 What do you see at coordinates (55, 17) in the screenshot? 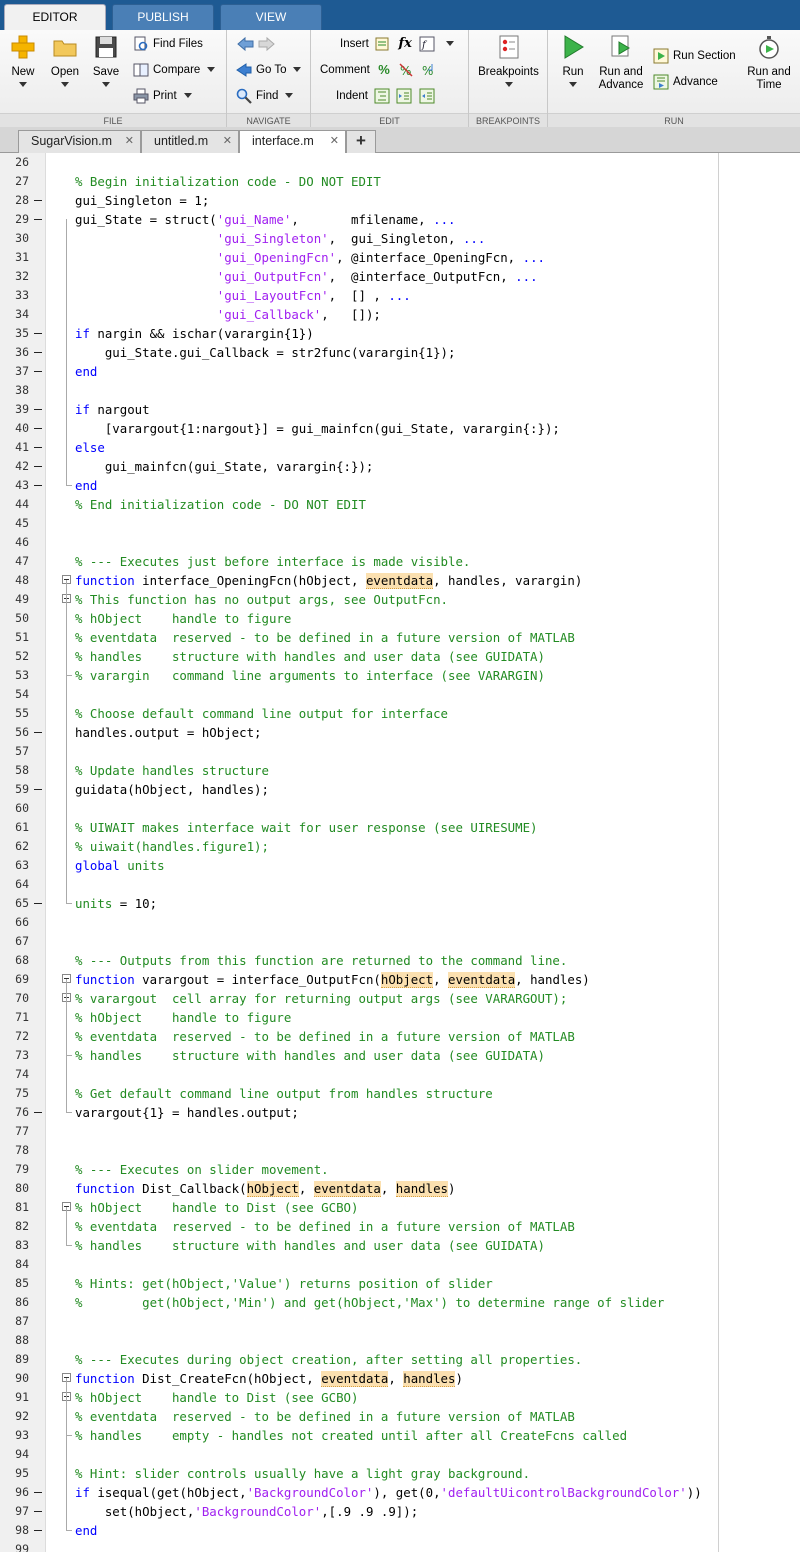
I see `tab-editor: EDITOR` at bounding box center [55, 17].